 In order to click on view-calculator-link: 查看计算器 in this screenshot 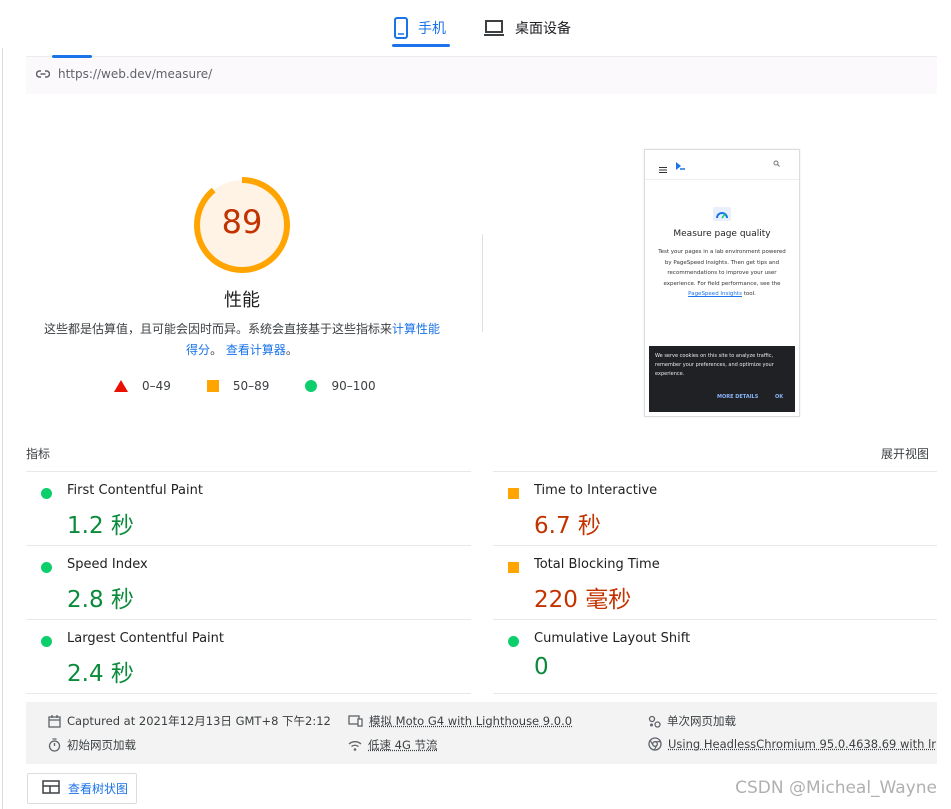, I will do `click(256, 350)`.